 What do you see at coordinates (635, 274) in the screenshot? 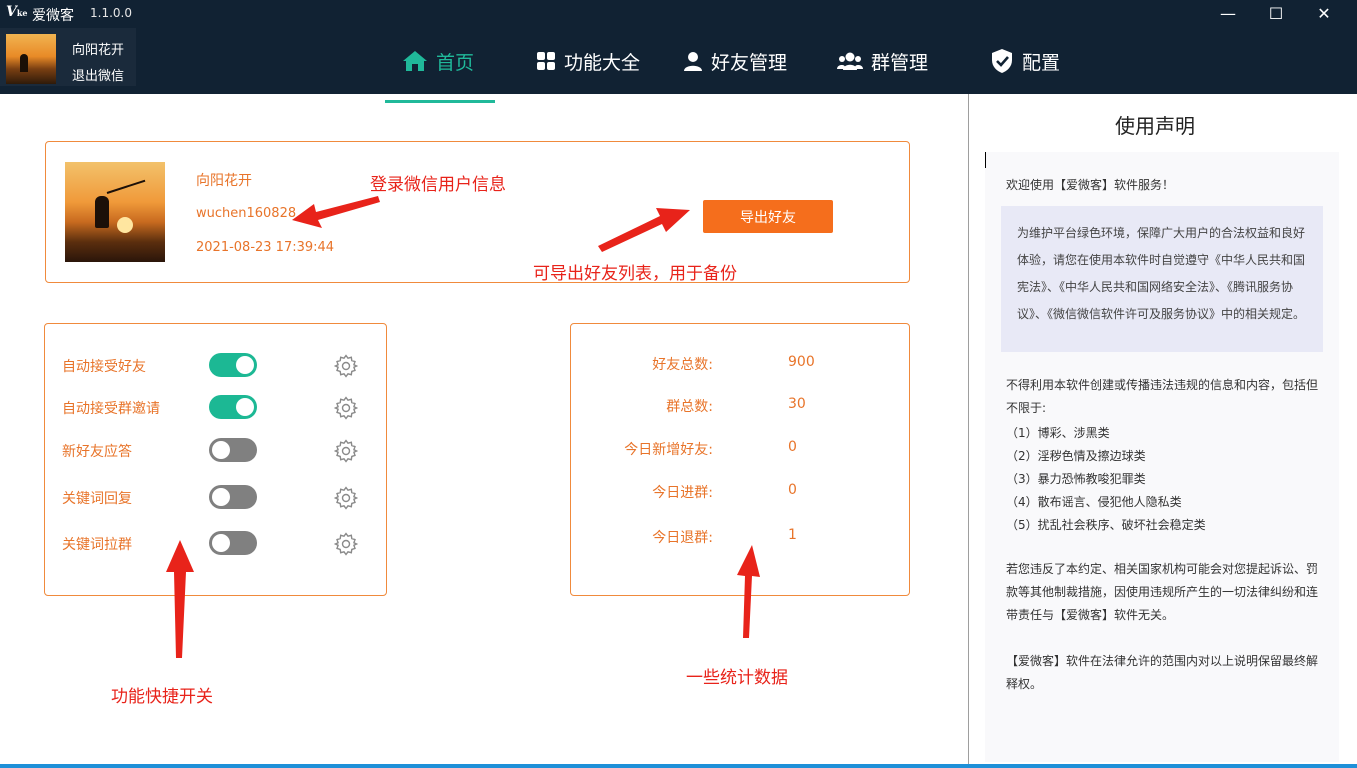
I see `annotation-export: 可导出好友列表，用于备份` at bounding box center [635, 274].